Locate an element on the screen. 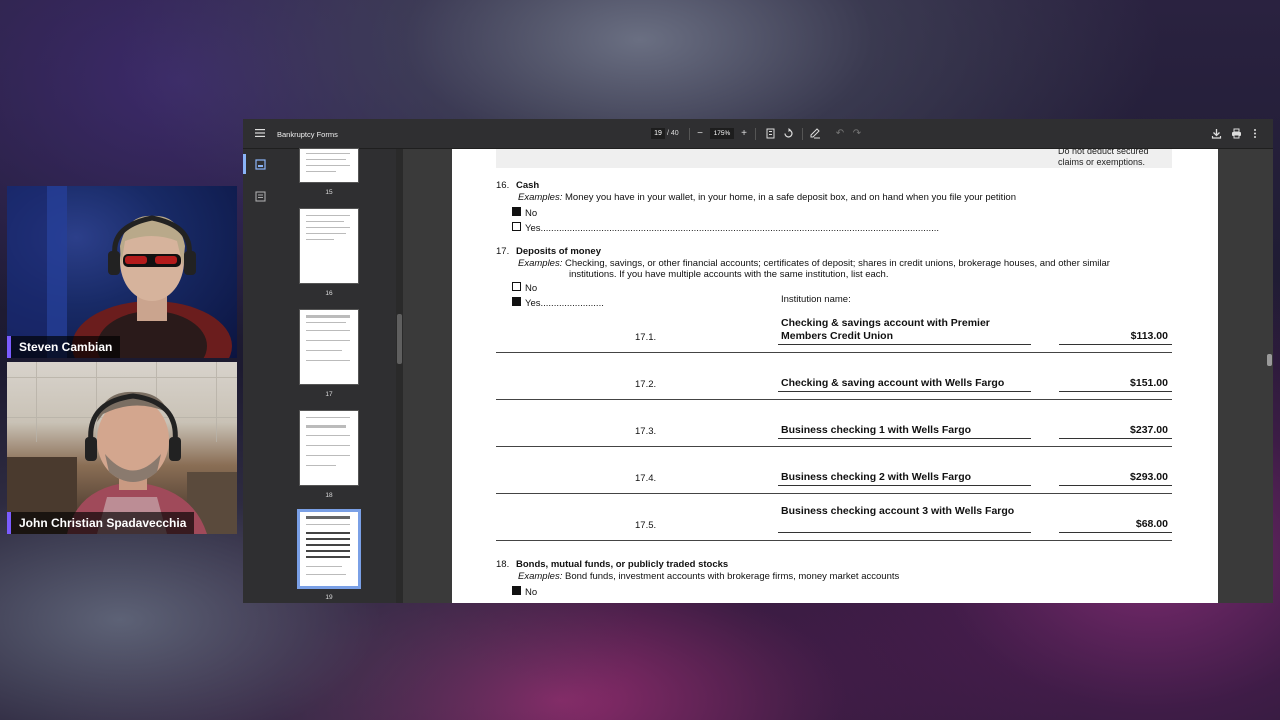 The width and height of the screenshot is (1280, 720). account-number: 17.4. is located at coordinates (646, 478).